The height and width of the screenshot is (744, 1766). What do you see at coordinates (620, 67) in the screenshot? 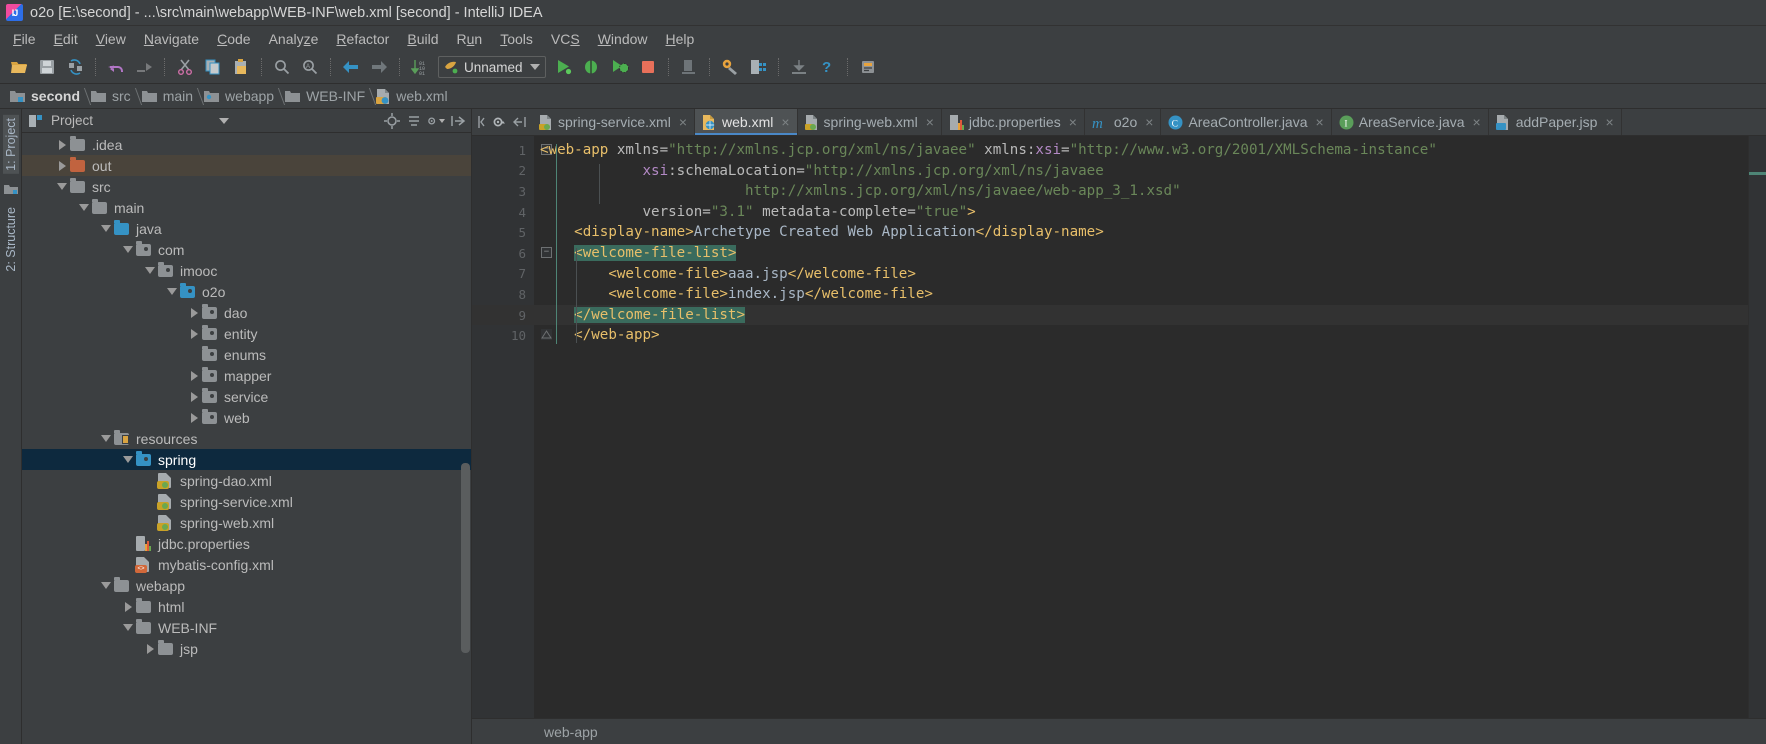
I see `run-coverage-icon` at bounding box center [620, 67].